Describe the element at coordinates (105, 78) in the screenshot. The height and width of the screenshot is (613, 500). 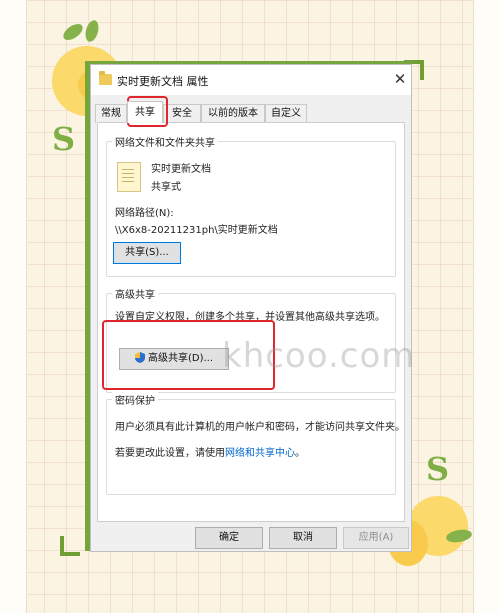
I see `folder-icon` at that location.